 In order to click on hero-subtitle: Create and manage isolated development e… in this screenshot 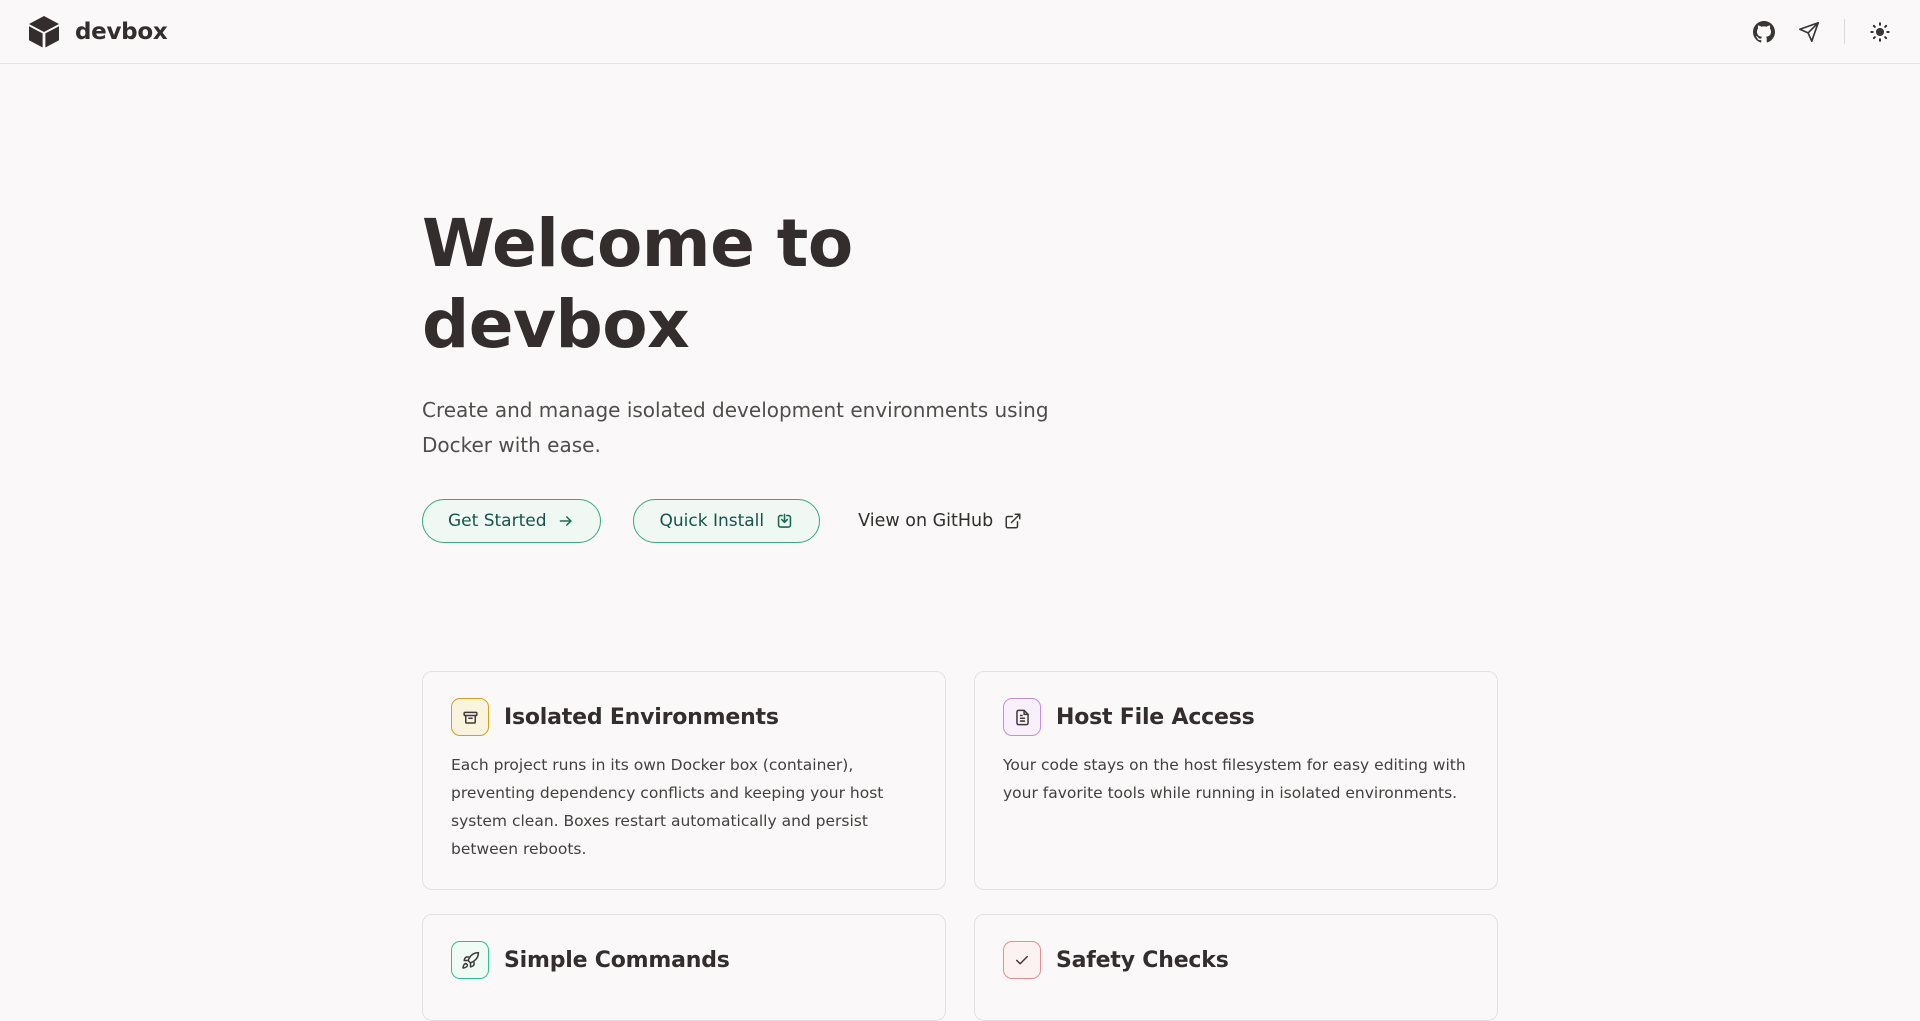, I will do `click(735, 428)`.